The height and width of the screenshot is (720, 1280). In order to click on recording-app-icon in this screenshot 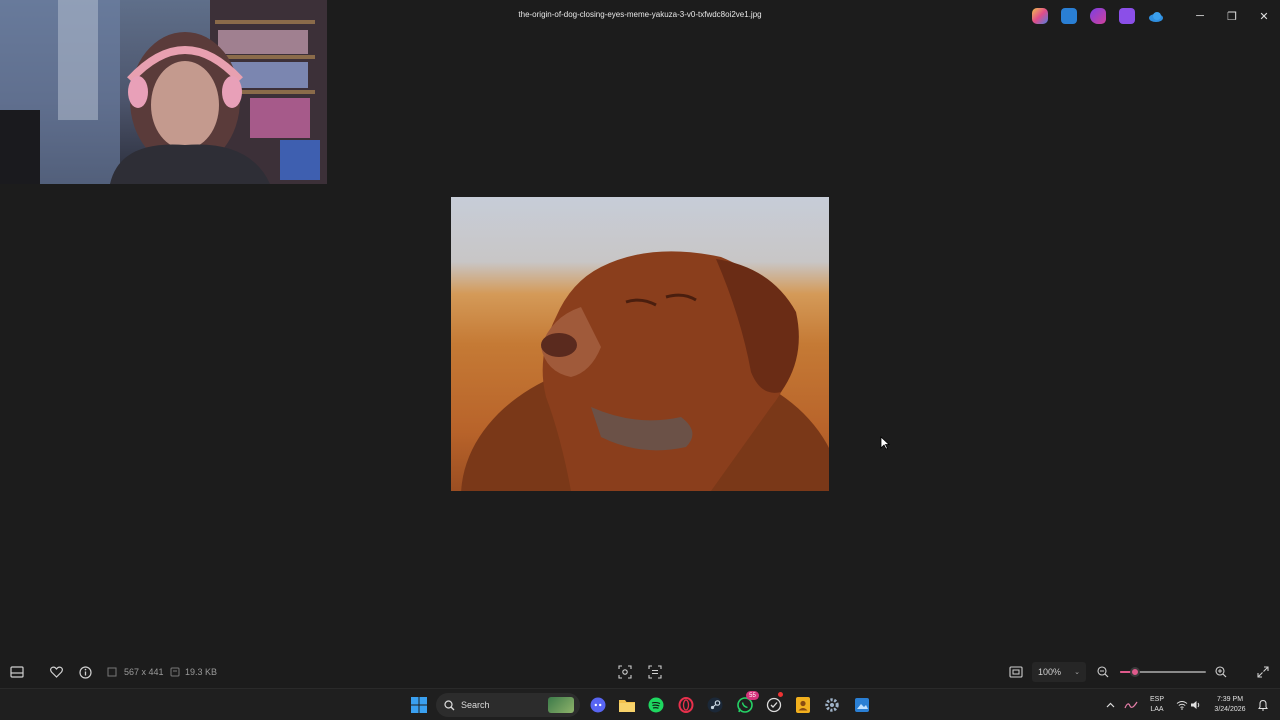, I will do `click(774, 705)`.